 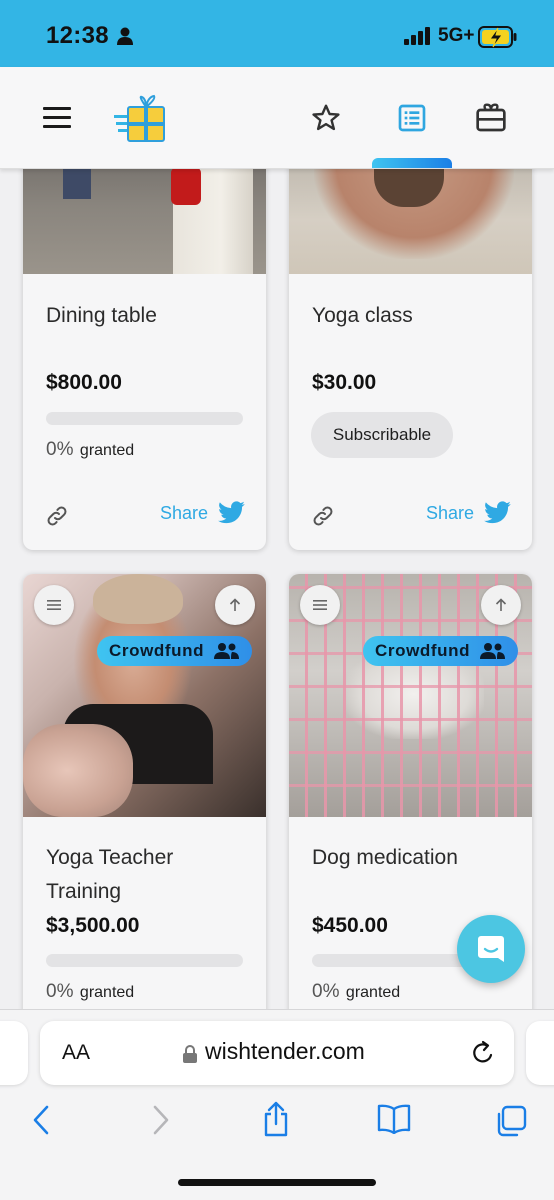 What do you see at coordinates (84, 382) in the screenshot?
I see `item-price: $800.00` at bounding box center [84, 382].